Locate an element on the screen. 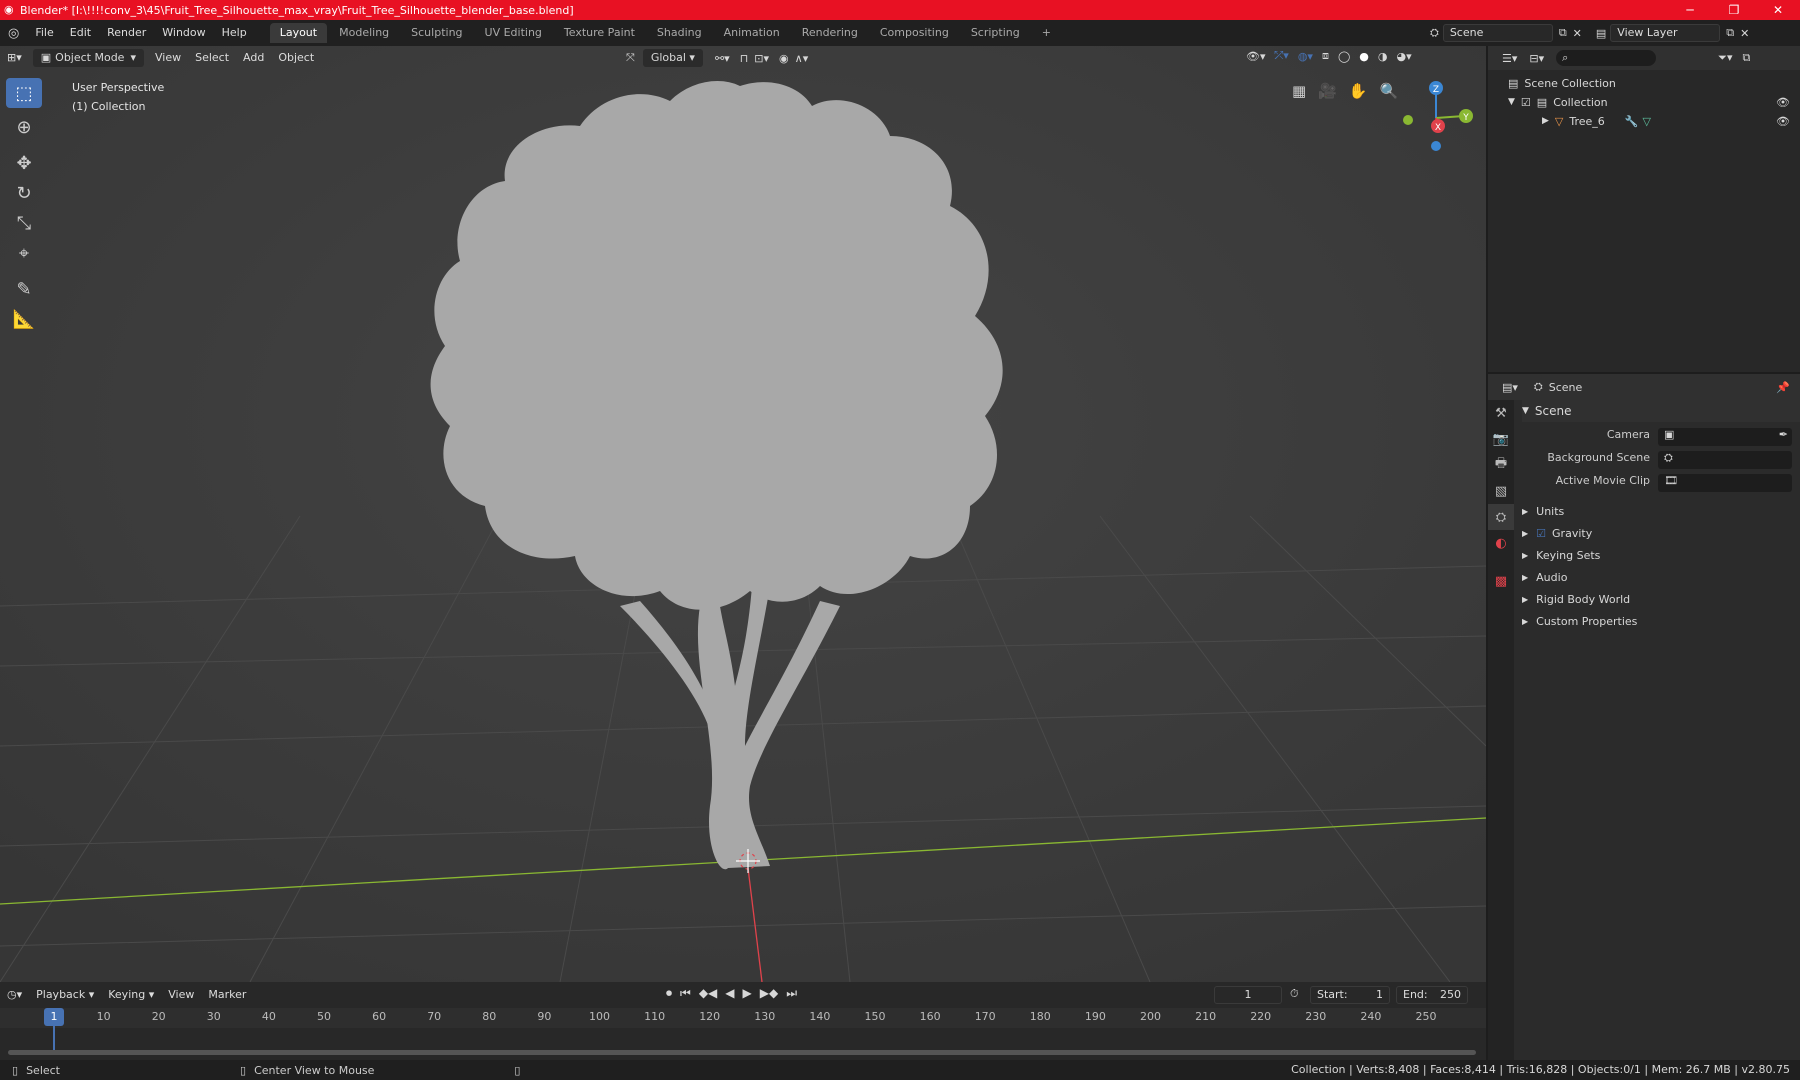  outliner-editor-icon: ☰▾ is located at coordinates (1509, 58).